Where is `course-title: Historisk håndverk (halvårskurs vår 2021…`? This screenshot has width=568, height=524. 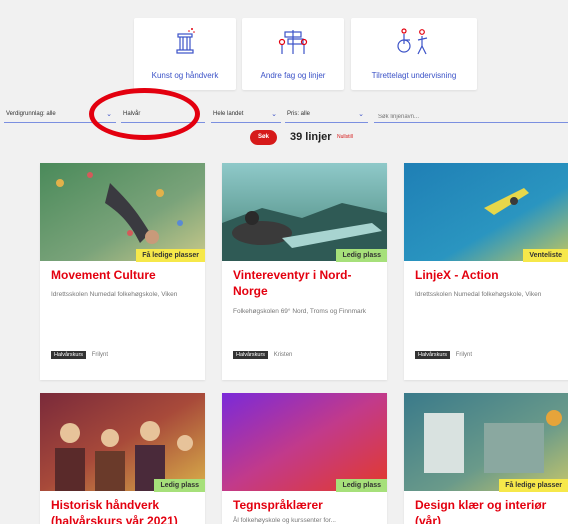
course-title: Historisk håndverk (halvårskurs vår 2021… is located at coordinates (114, 511).